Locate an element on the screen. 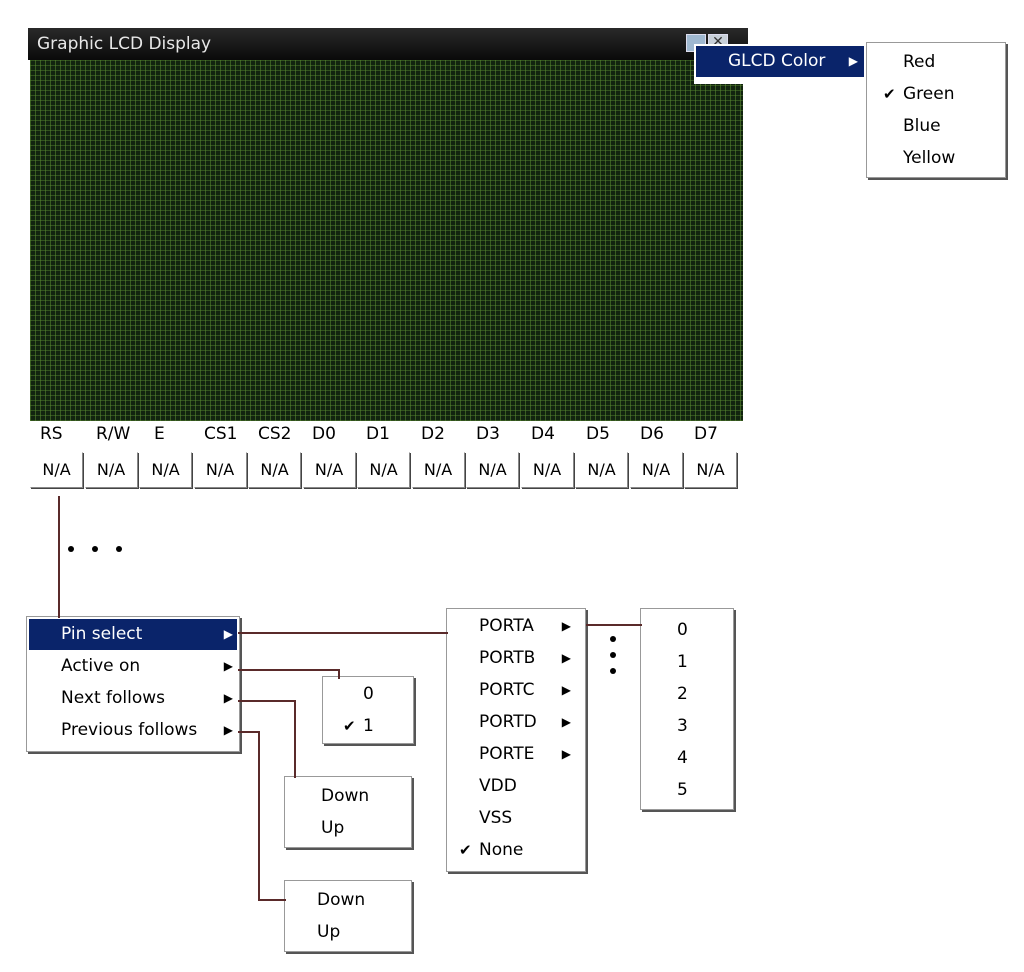  port-bit-item-label: 5 is located at coordinates (682, 790).